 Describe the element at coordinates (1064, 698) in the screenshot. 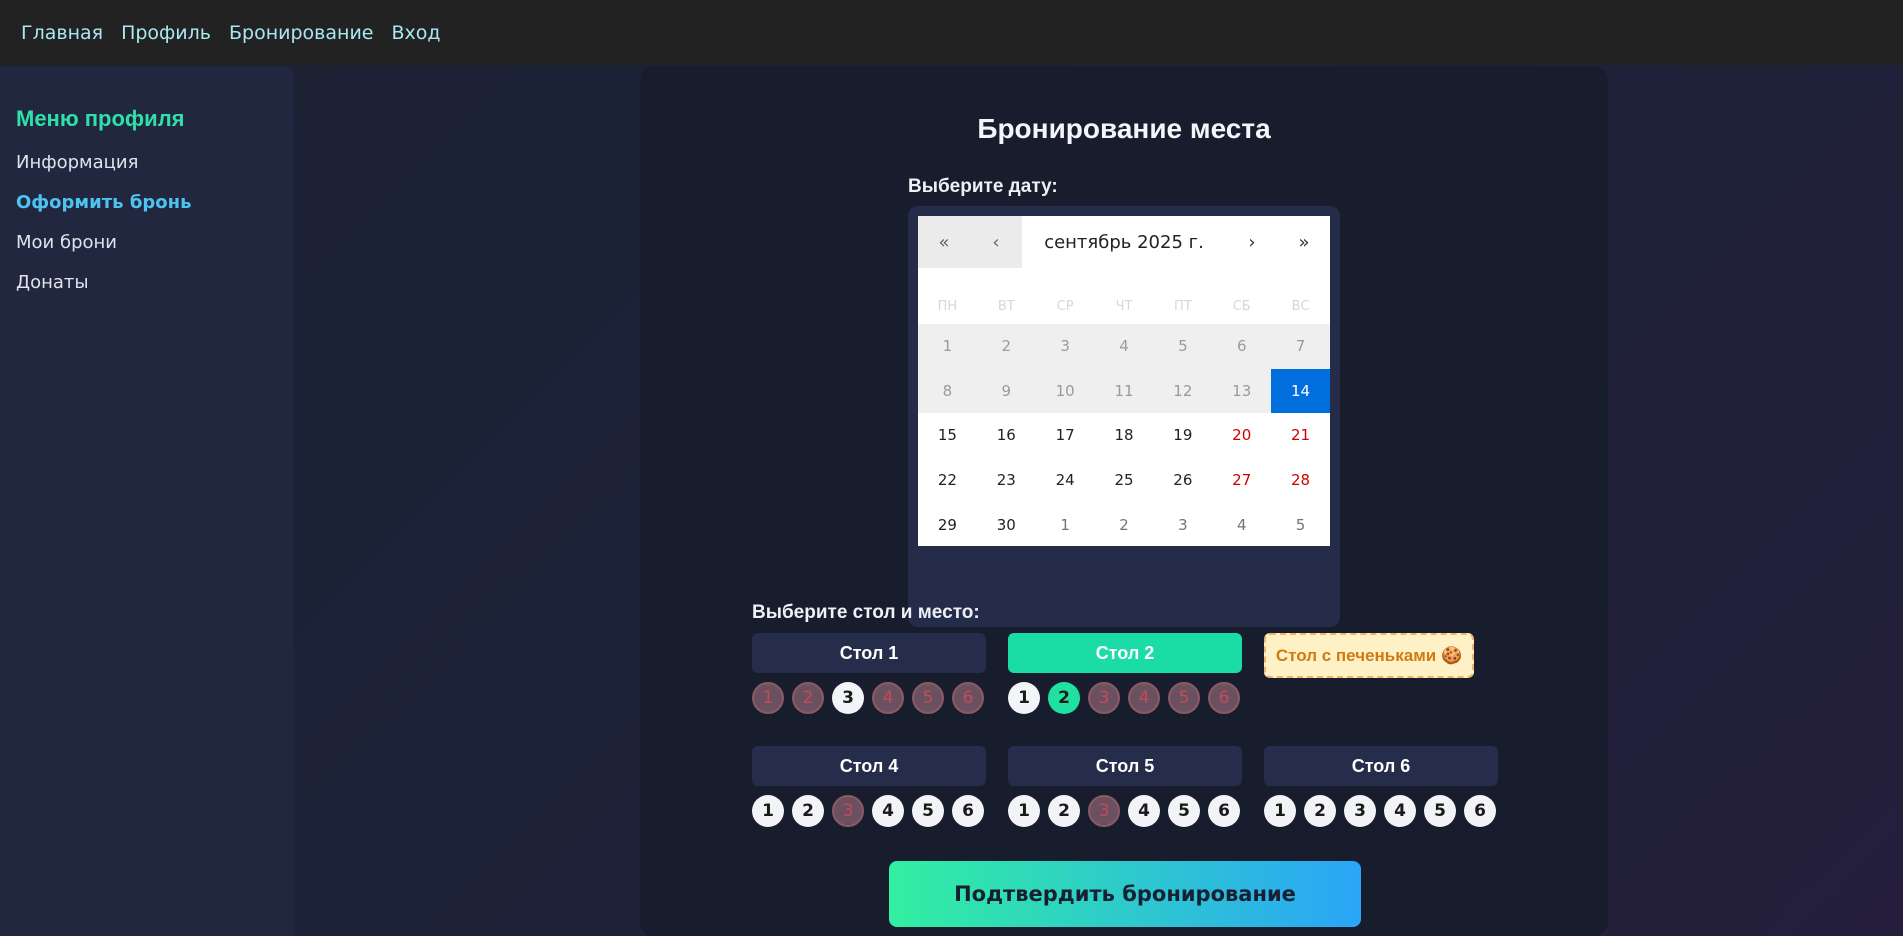

I see `seat-selected: 2` at that location.